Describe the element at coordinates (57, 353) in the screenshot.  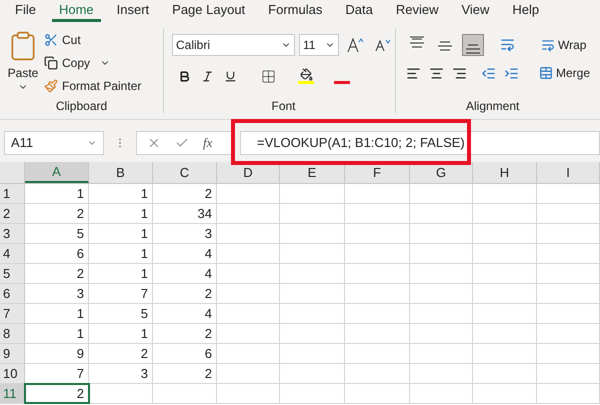
I see `table-cell: 9` at that location.